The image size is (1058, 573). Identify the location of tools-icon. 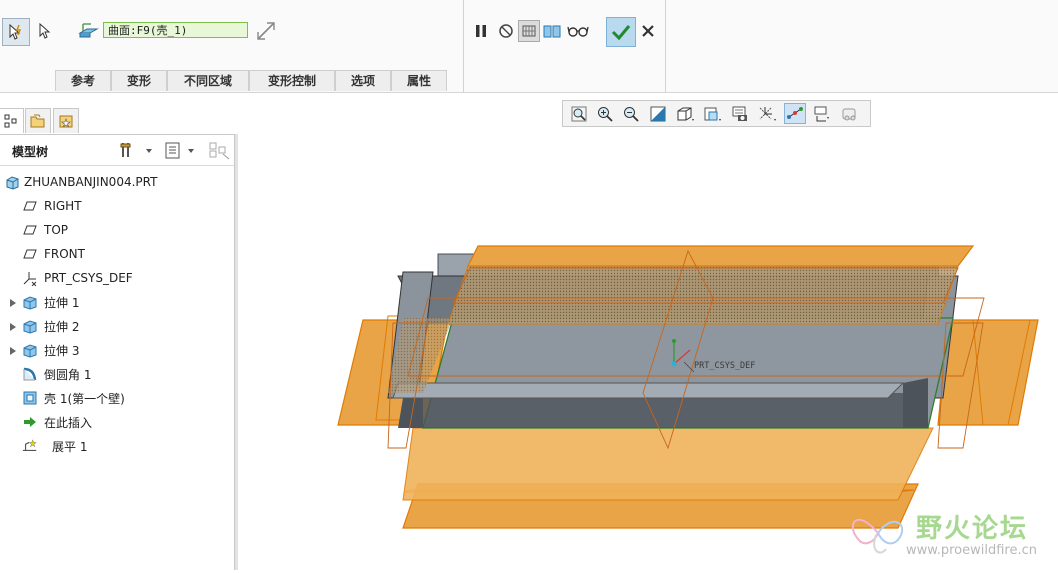
(136, 150).